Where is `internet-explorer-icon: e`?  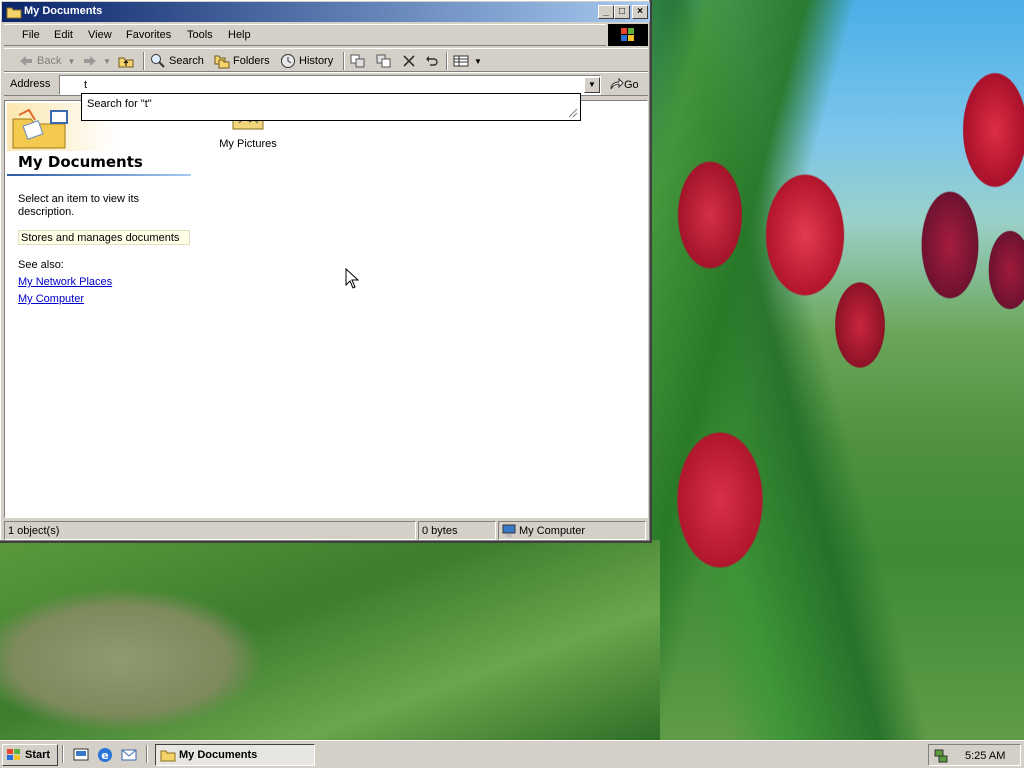
internet-explorer-icon: e is located at coordinates (105, 755).